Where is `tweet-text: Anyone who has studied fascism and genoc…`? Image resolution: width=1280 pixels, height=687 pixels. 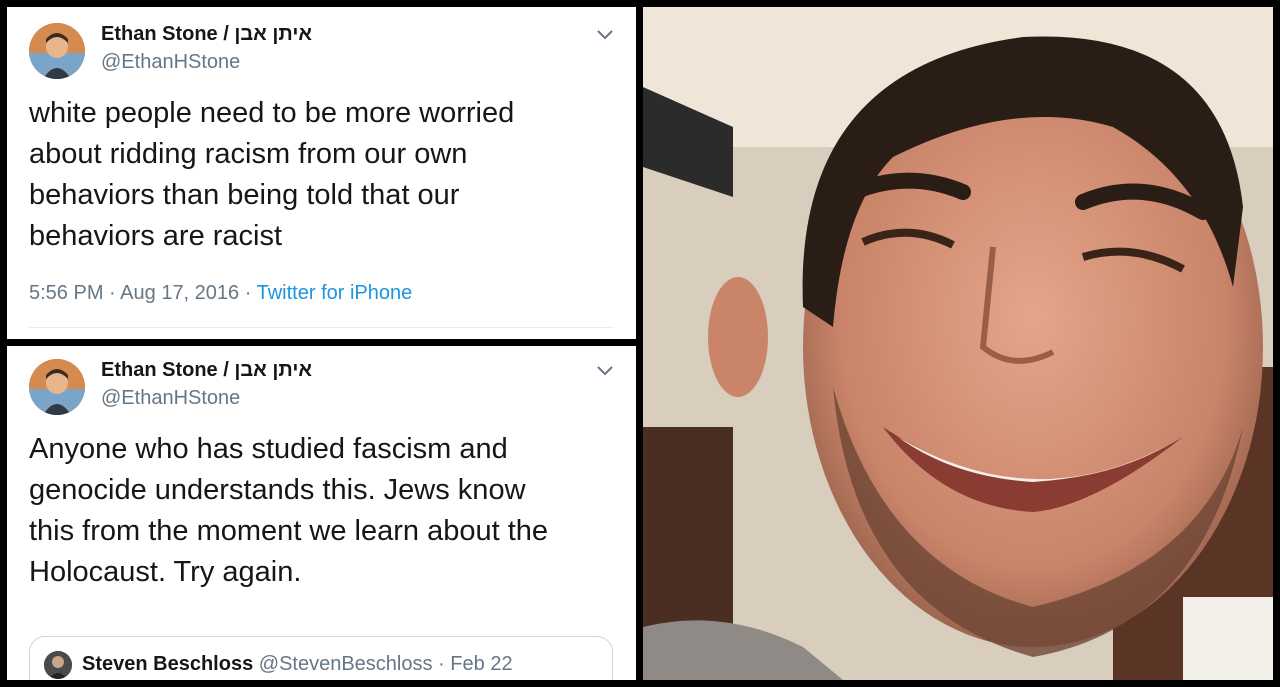 tweet-text: Anyone who has studied fascism and genoc… is located at coordinates (324, 511).